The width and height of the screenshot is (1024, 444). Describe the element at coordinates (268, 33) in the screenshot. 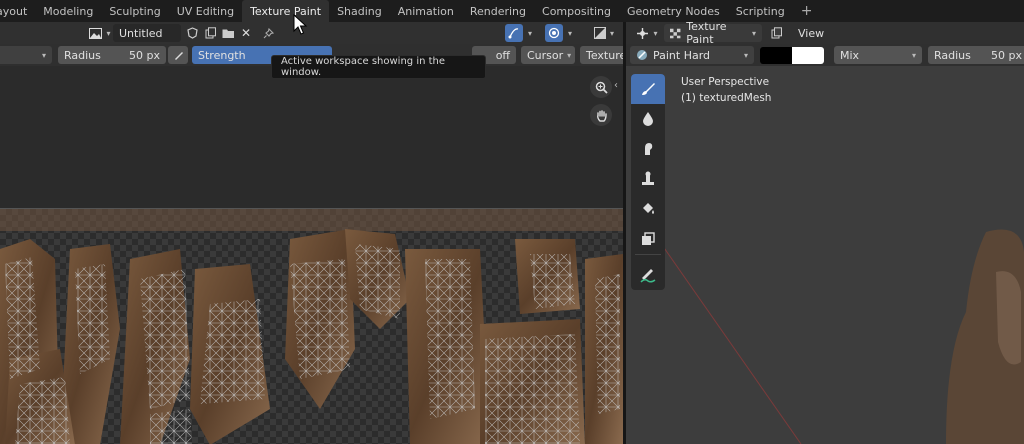

I see `pin-icon` at that location.